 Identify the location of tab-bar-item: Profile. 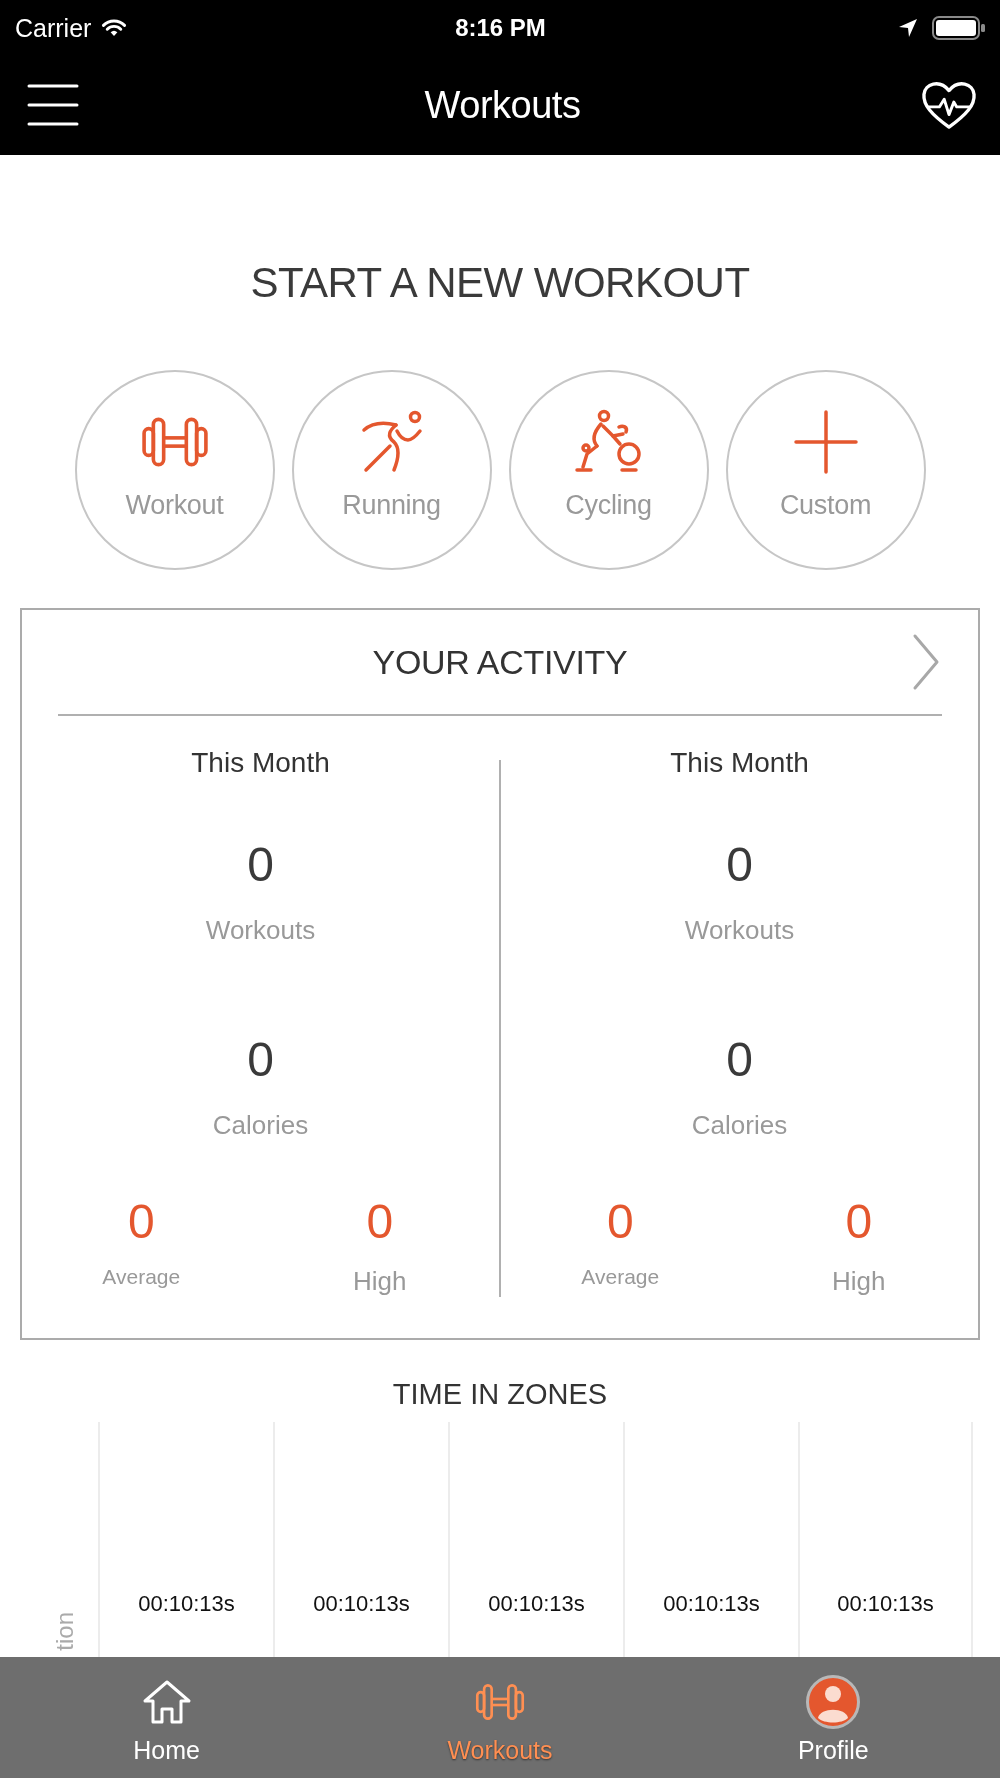
(833, 1717).